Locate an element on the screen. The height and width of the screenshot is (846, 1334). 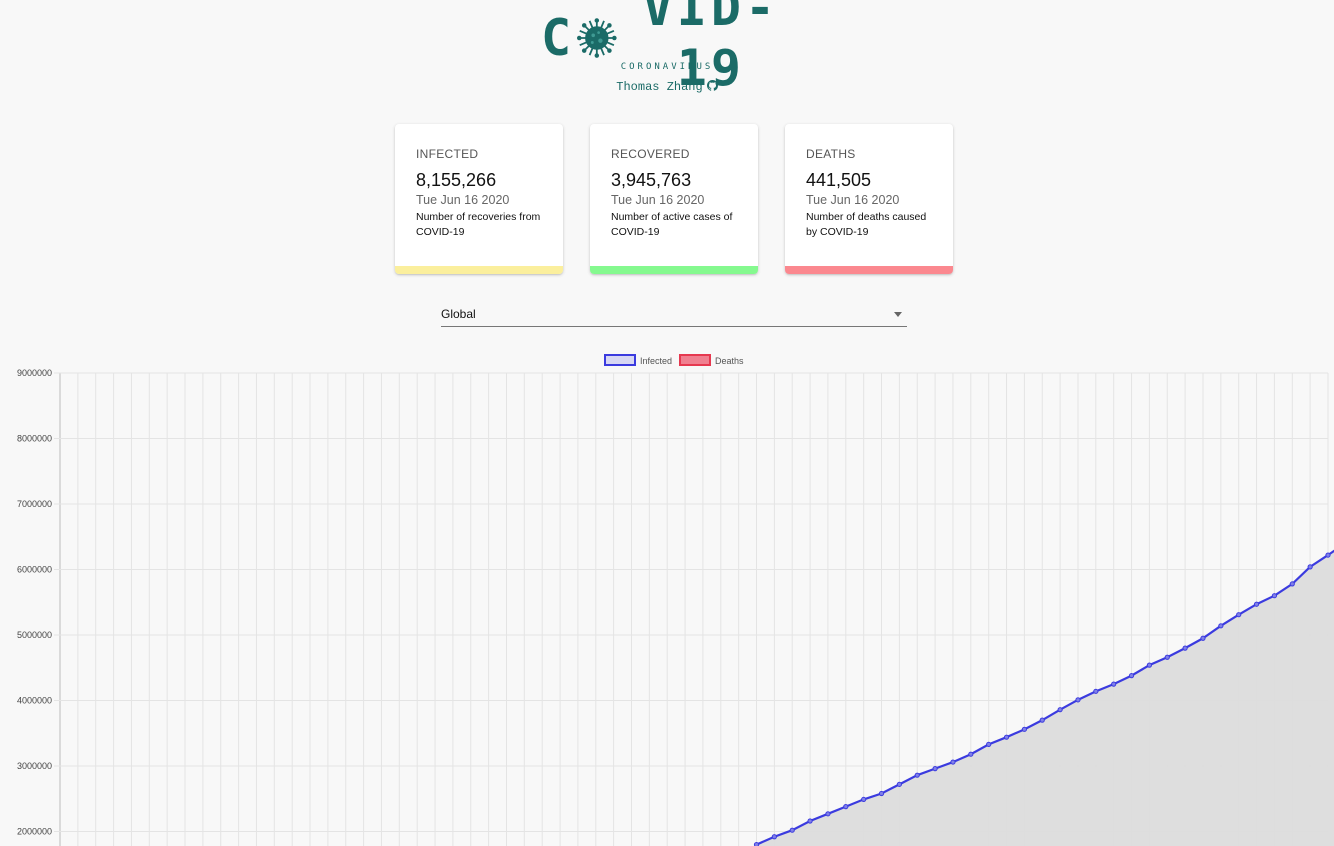
legend-label: Infected is located at coordinates (656, 361).